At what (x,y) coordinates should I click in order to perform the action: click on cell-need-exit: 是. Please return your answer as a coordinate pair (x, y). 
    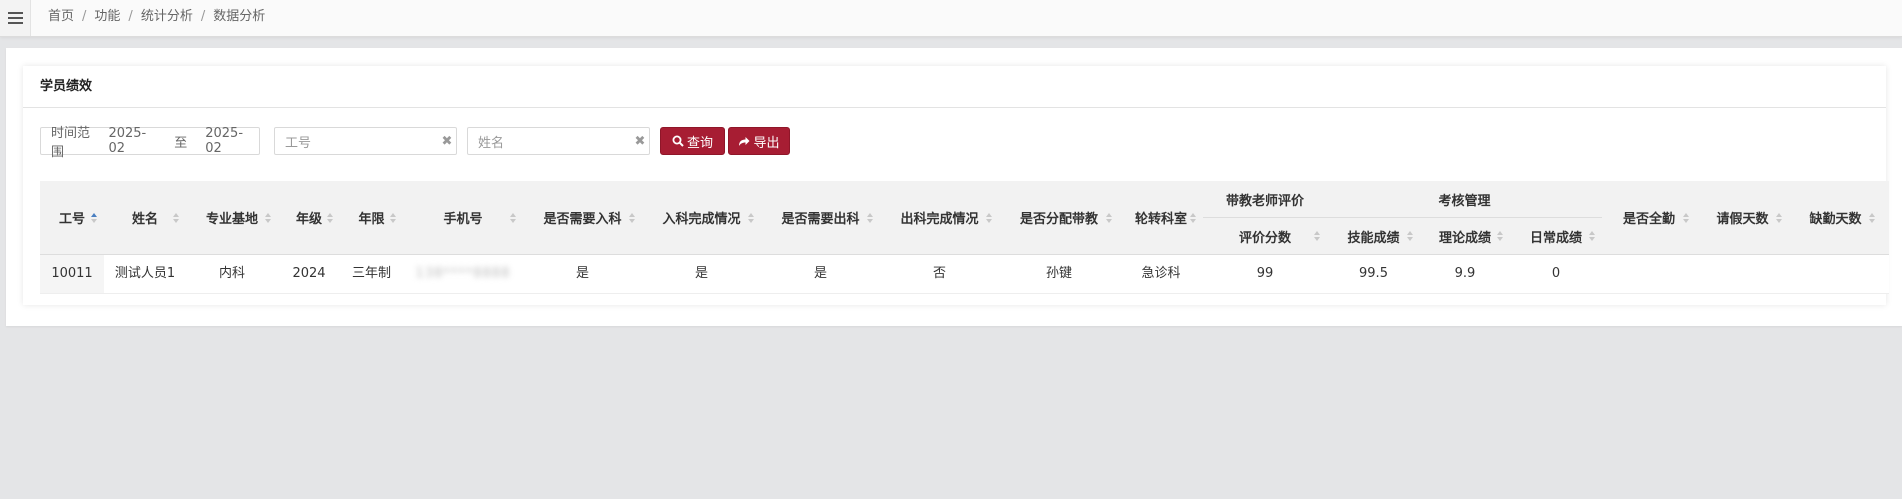
    Looking at the image, I should click on (820, 273).